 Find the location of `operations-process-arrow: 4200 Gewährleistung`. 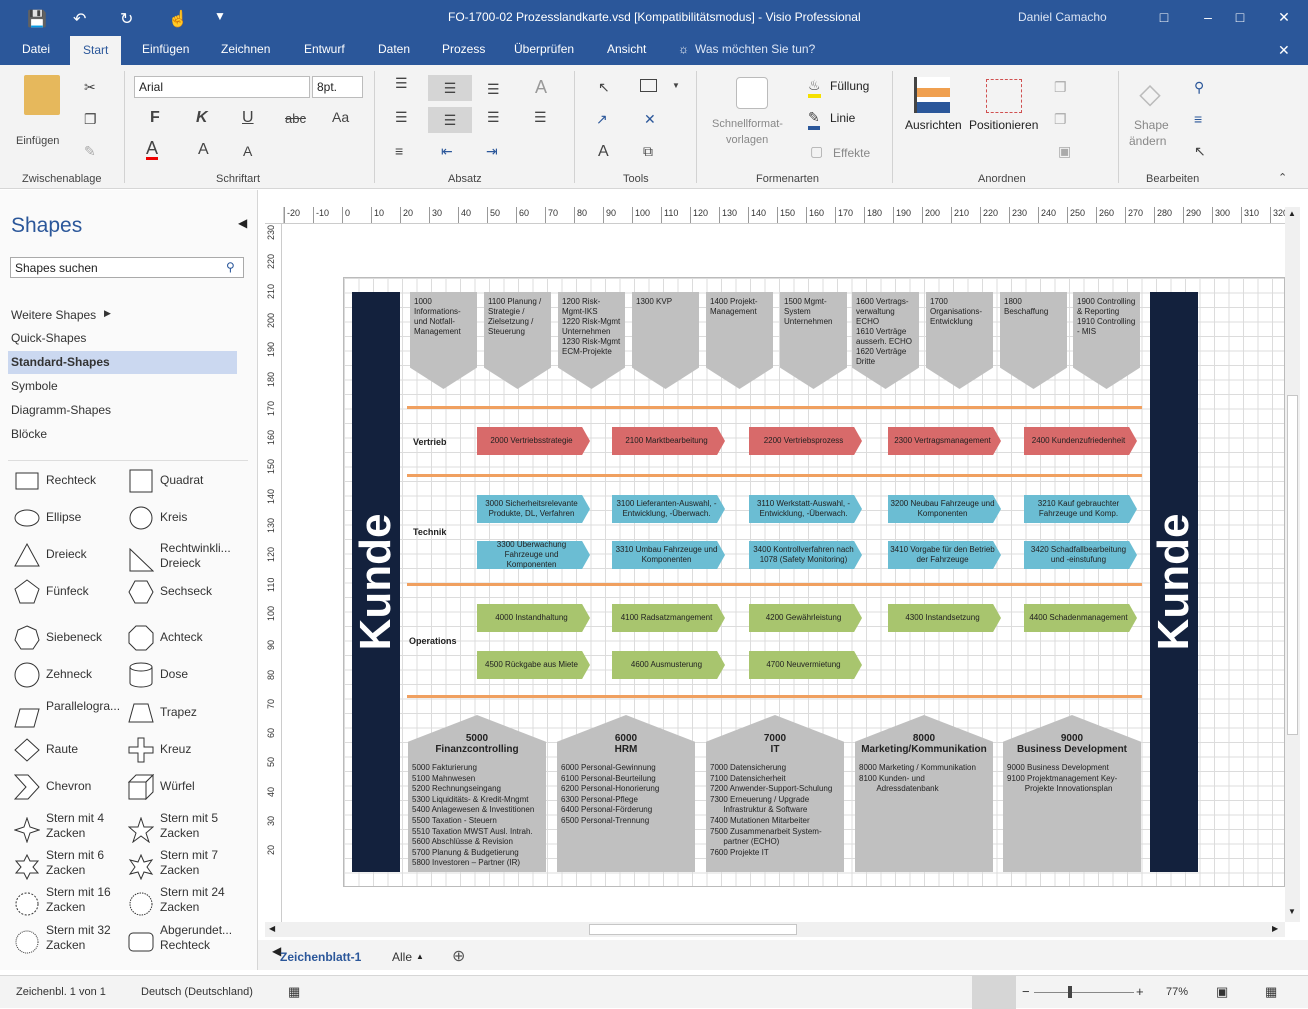

operations-process-arrow: 4200 Gewährleistung is located at coordinates (805, 618).